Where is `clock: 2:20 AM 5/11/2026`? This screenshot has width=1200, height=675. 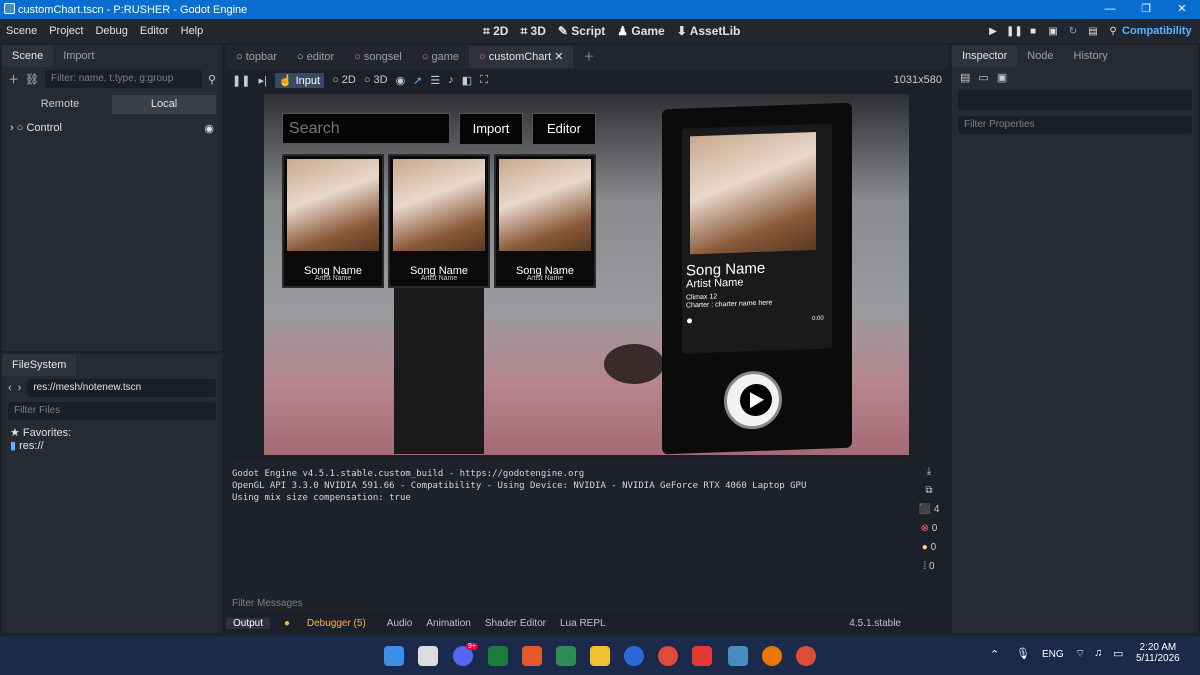 clock: 2:20 AM 5/11/2026 is located at coordinates (1158, 653).